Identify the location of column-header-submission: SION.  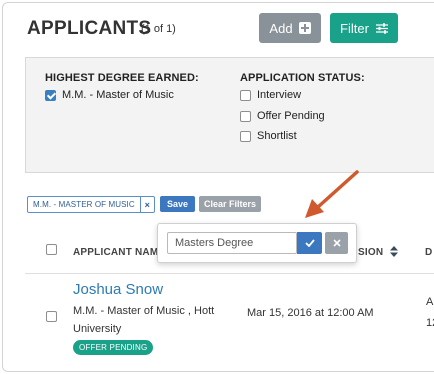
(370, 252).